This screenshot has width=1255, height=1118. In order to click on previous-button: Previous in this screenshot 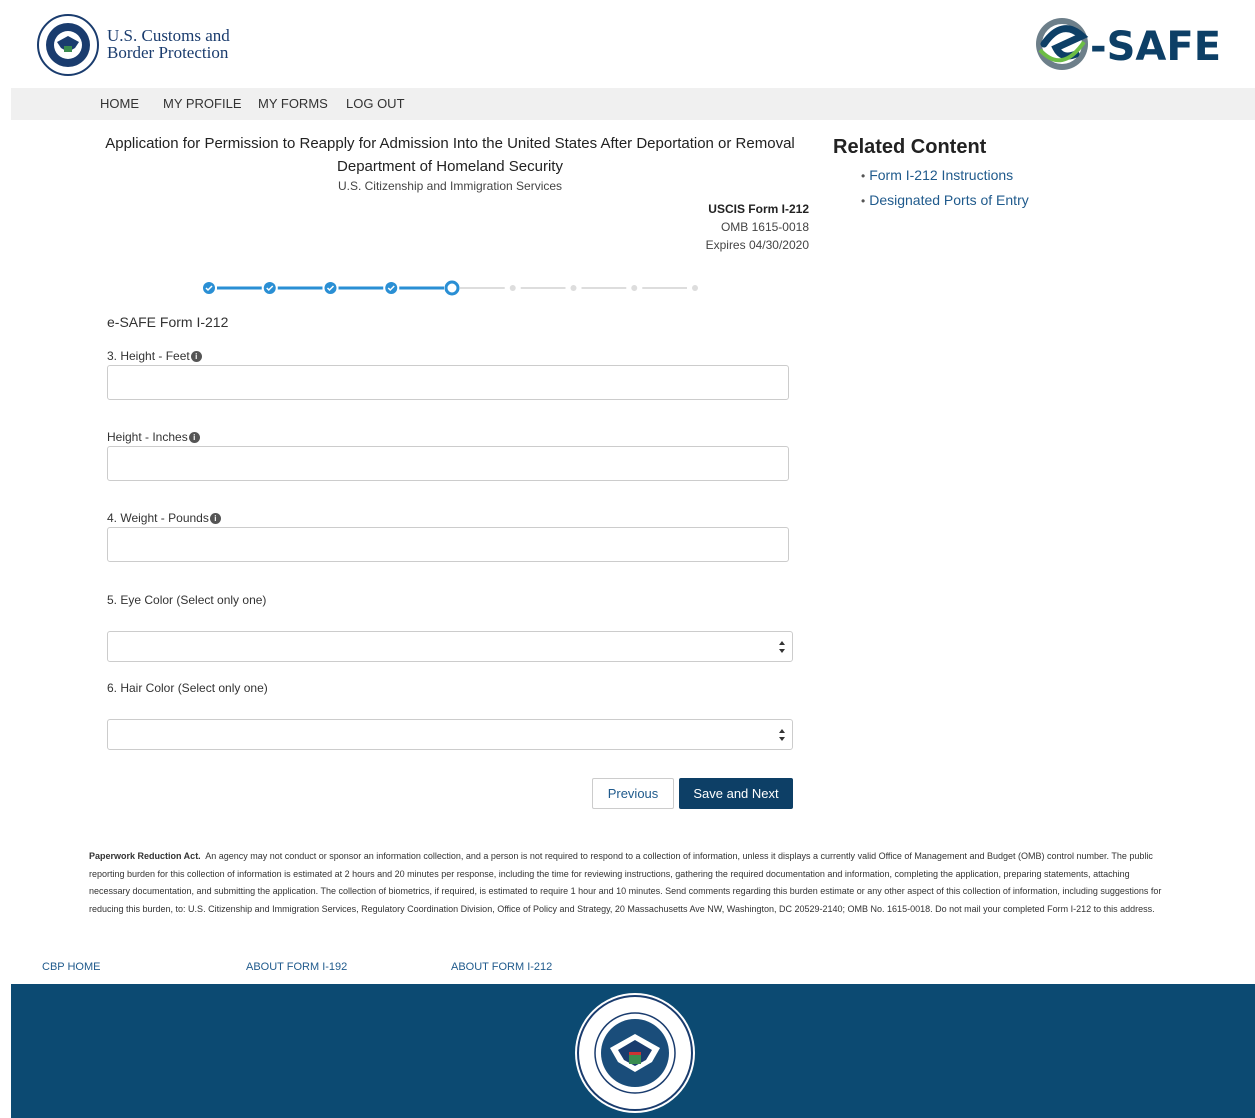, I will do `click(633, 793)`.